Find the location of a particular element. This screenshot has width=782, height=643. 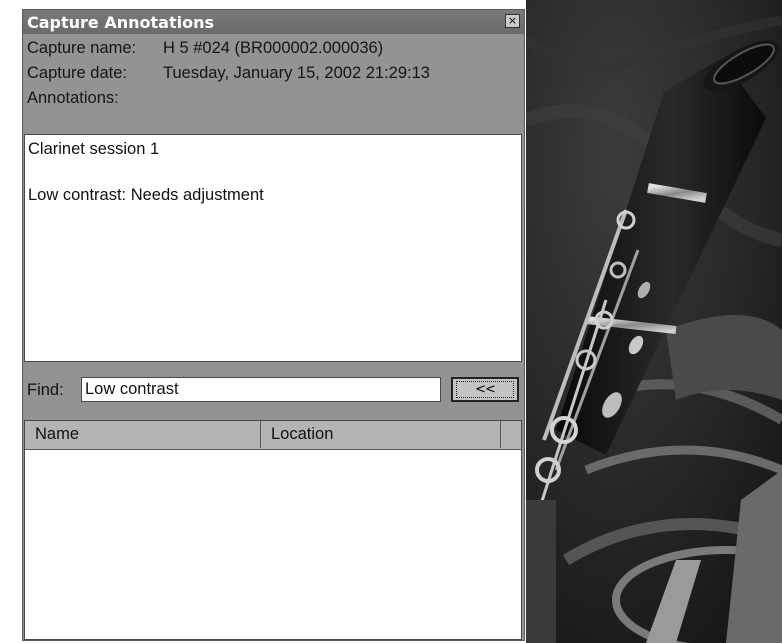

find-back-button-label: << is located at coordinates (485, 389).